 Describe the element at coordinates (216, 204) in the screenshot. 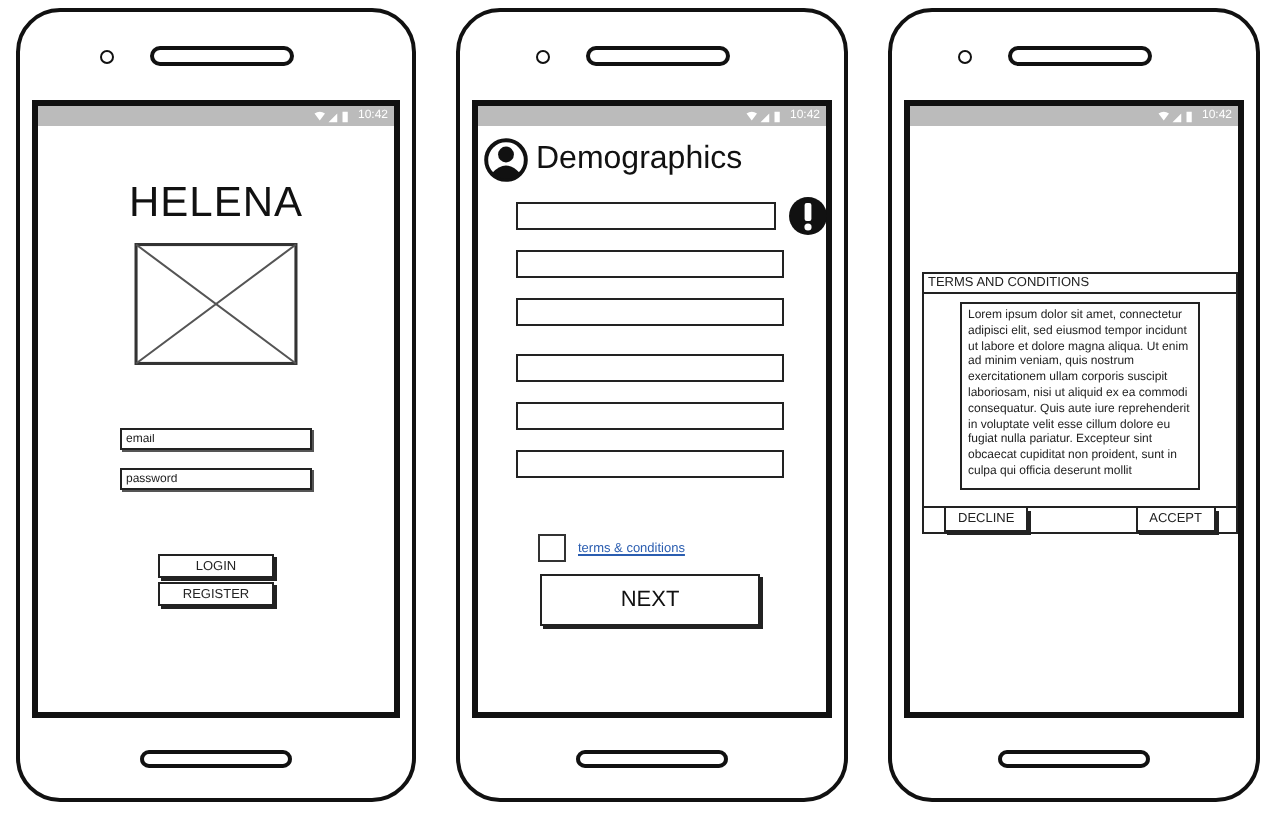

I see `app-title: HELENA` at that location.